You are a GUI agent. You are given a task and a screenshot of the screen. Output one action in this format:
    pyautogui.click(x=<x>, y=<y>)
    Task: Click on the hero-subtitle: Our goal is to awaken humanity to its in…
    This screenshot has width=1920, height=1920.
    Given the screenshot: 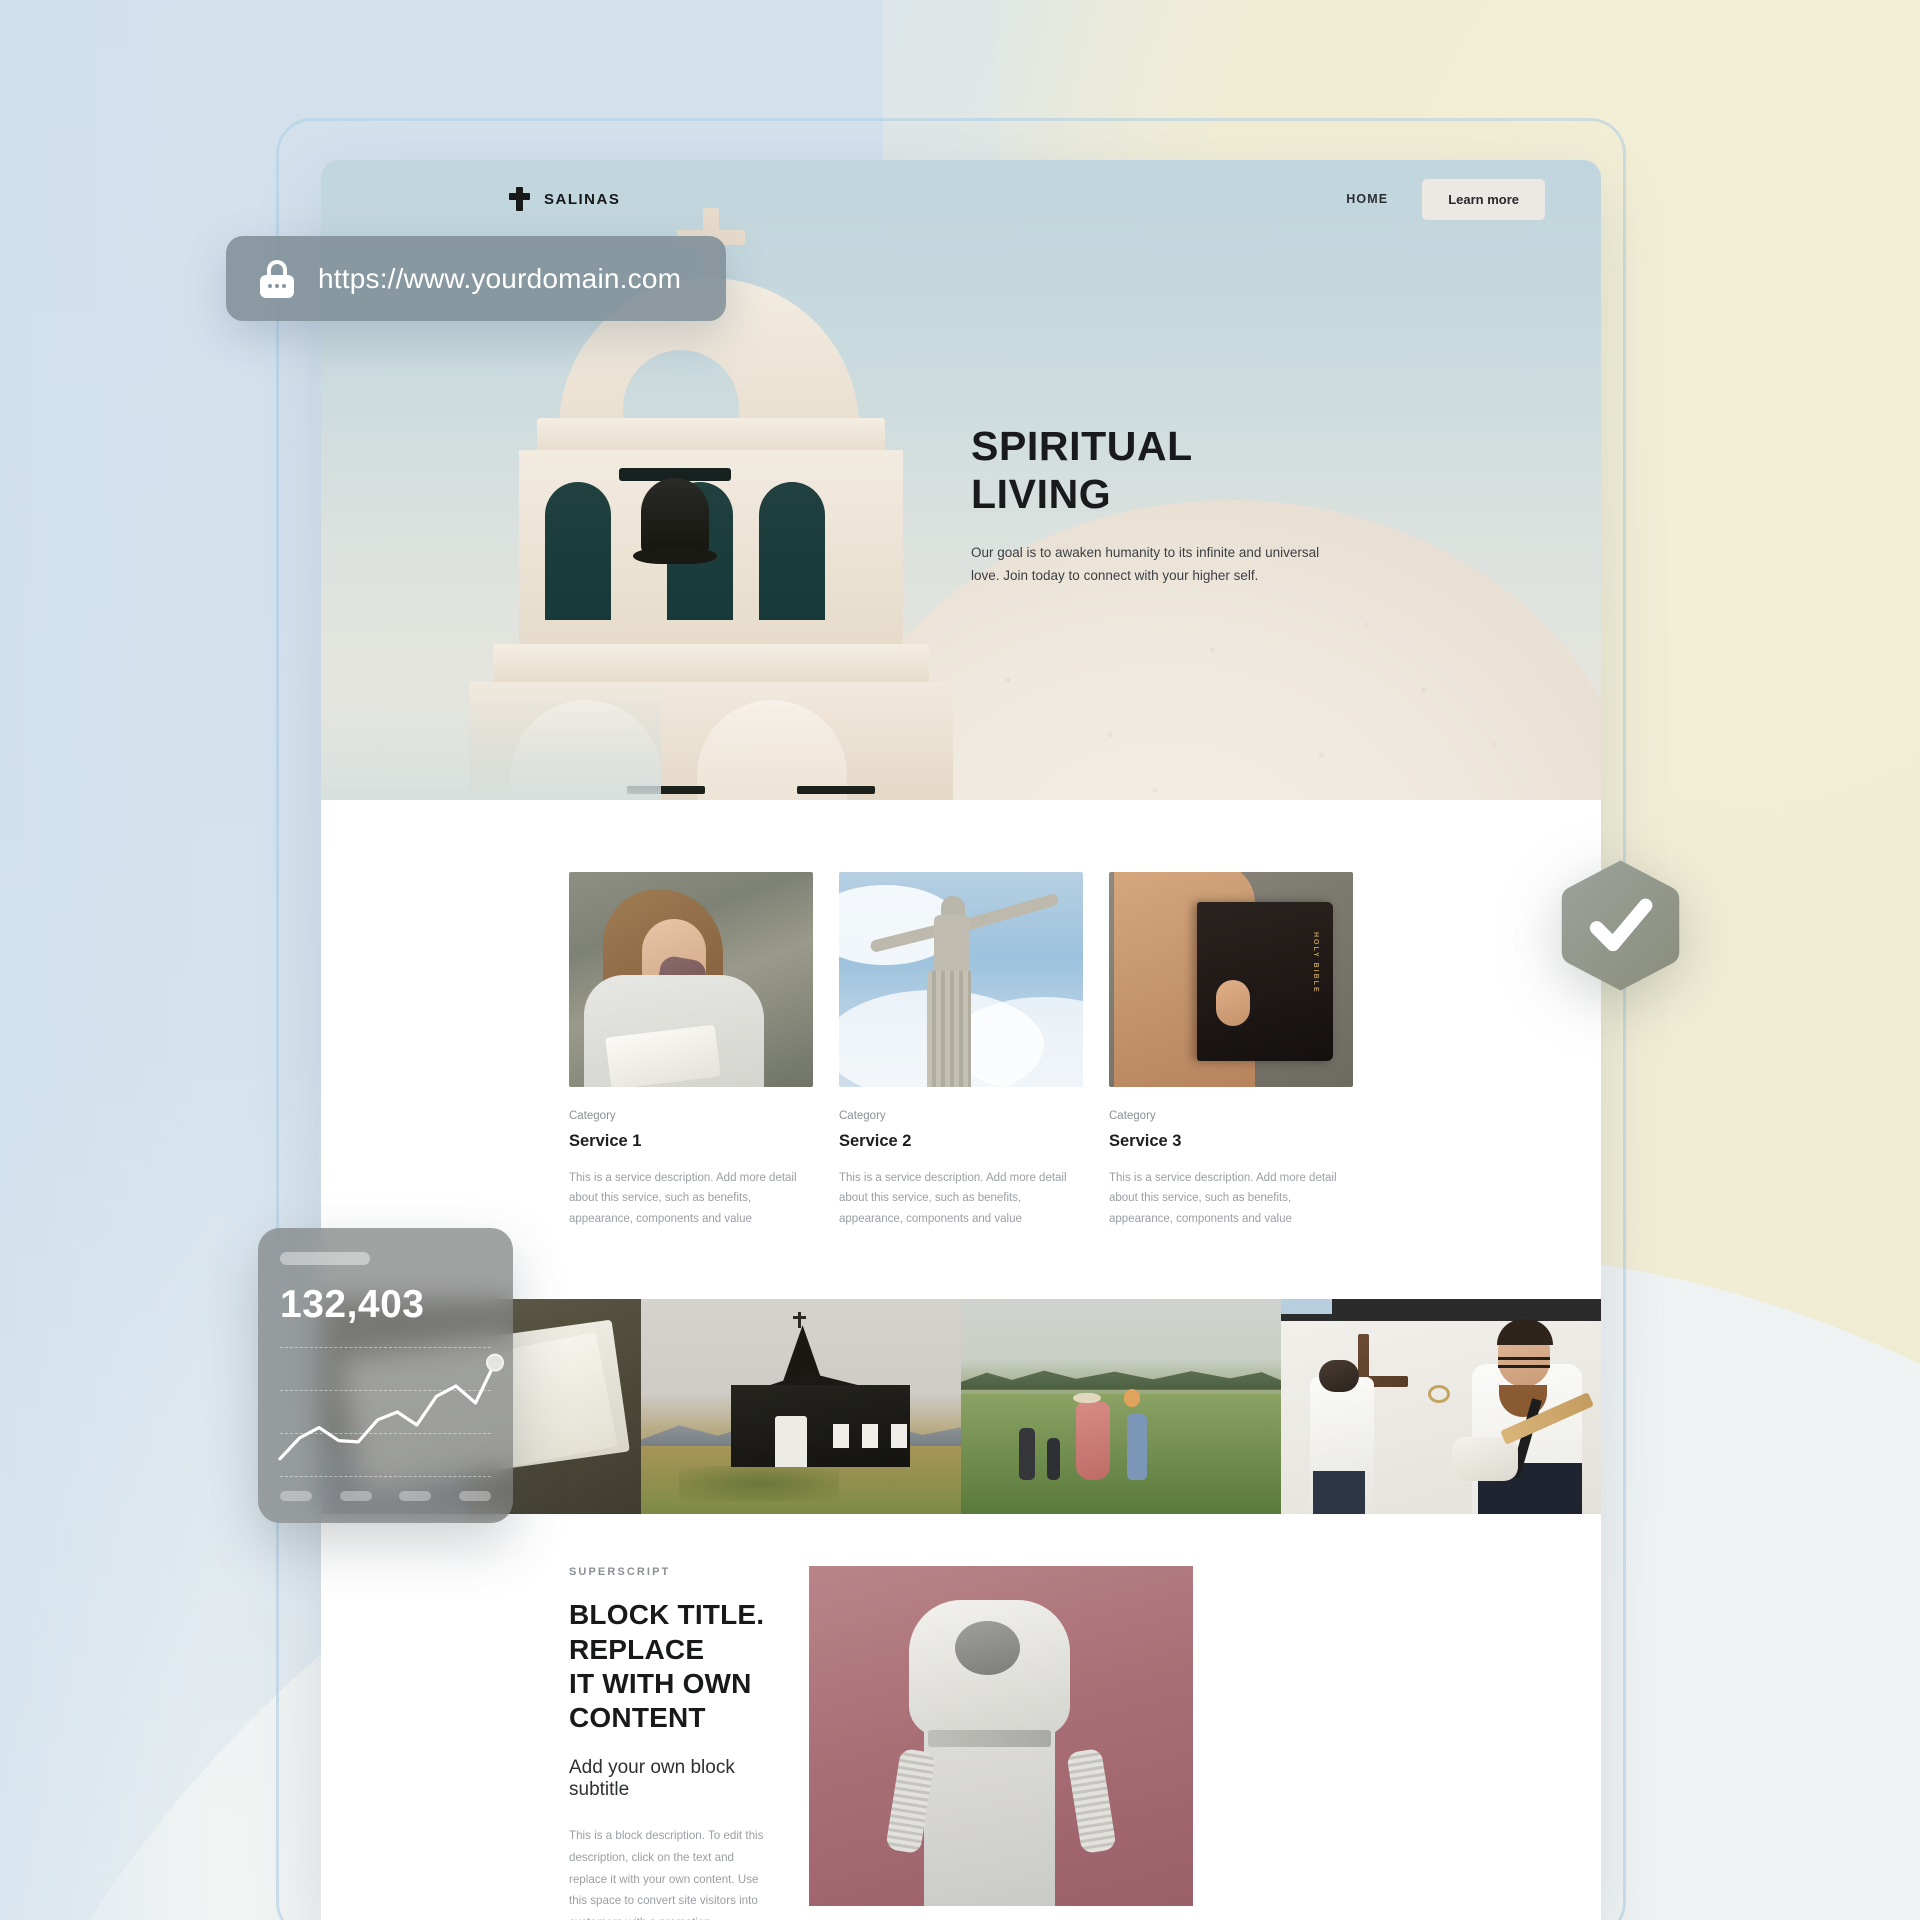 What is the action you would take?
    pyautogui.click(x=1145, y=563)
    